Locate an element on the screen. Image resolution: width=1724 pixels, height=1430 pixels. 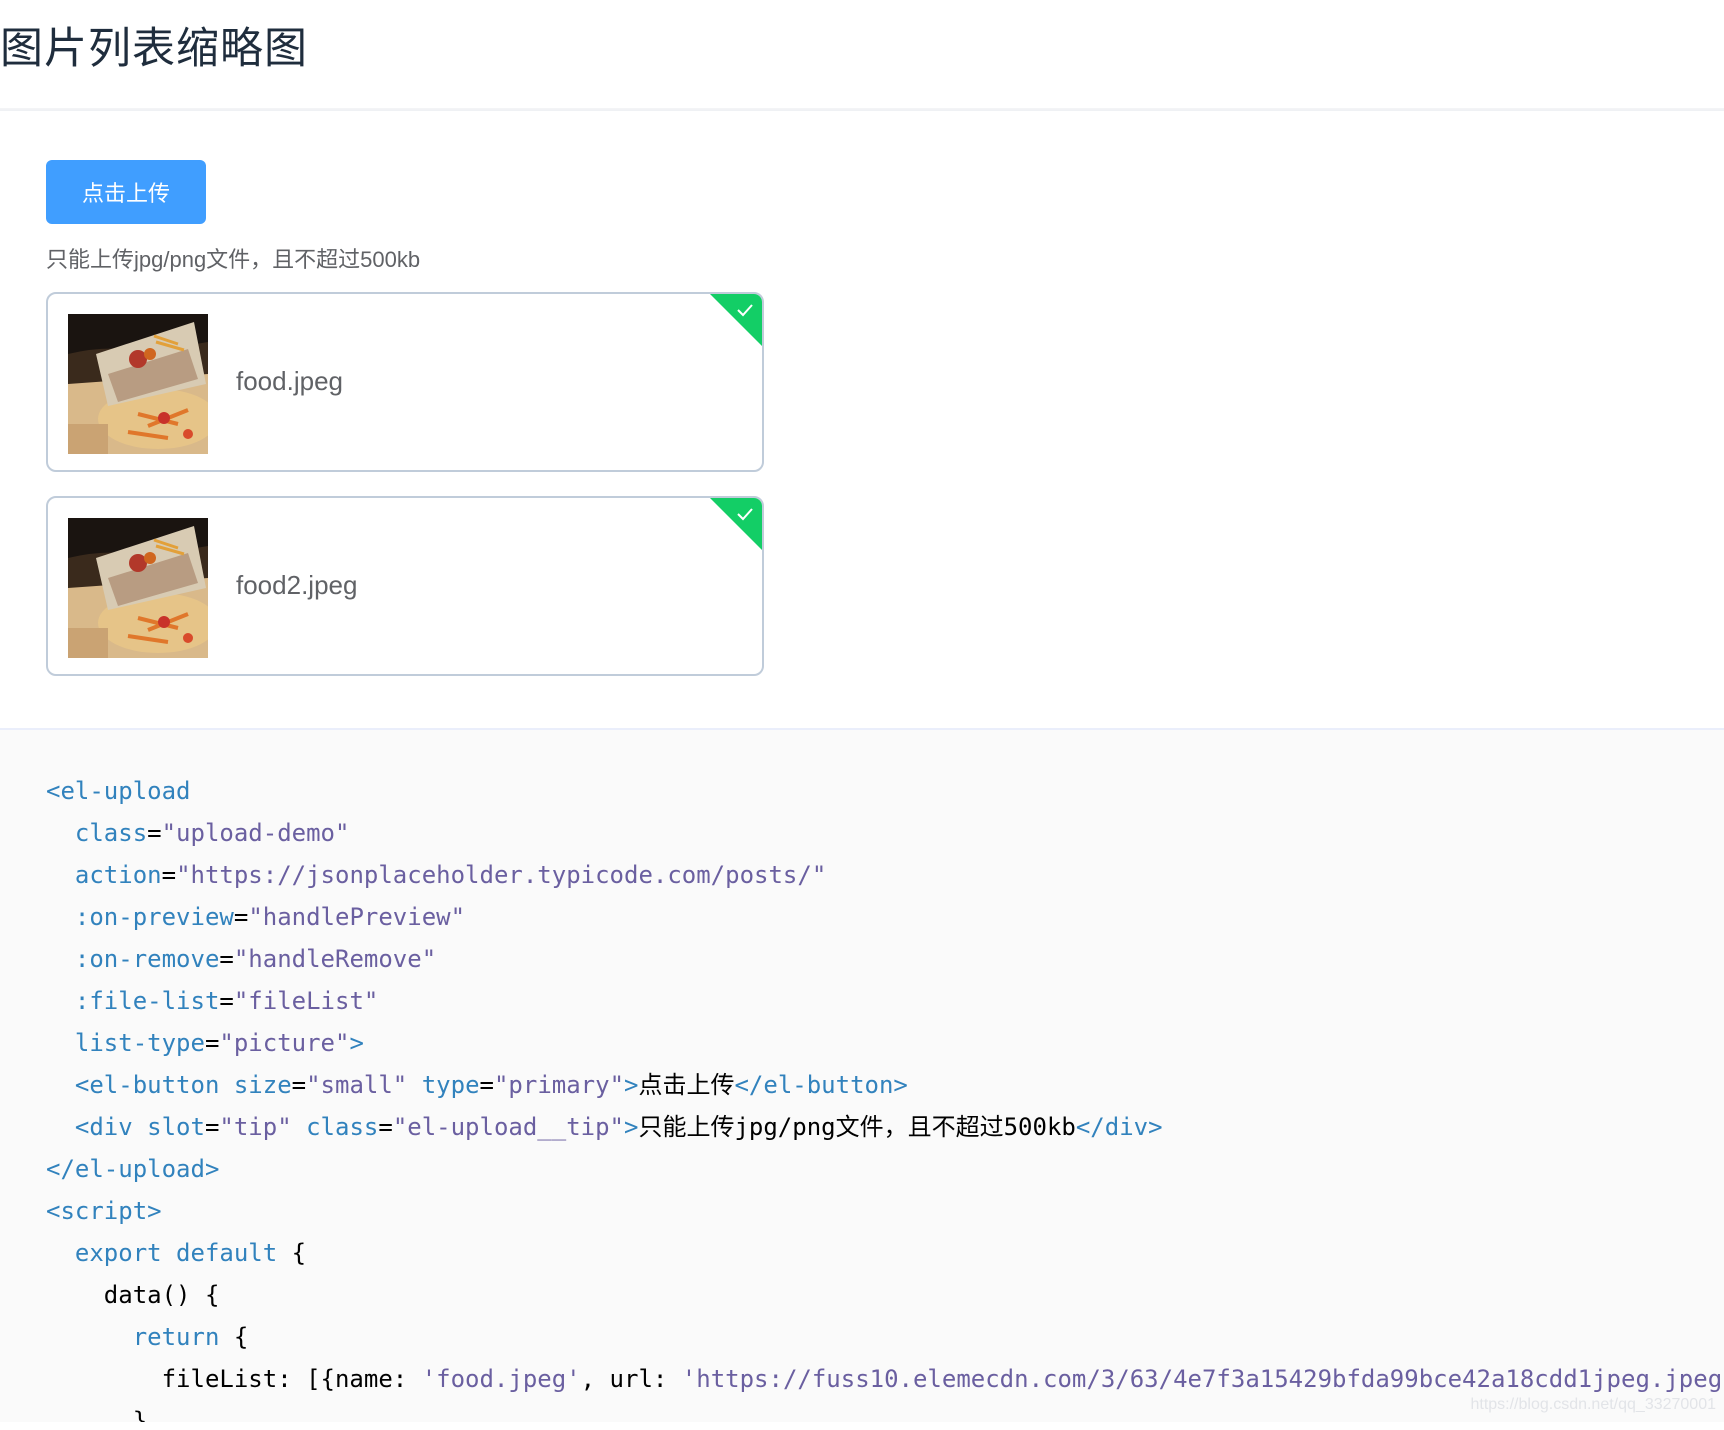
code-line: :on-preview="handlePreview" is located at coordinates (884, 917).